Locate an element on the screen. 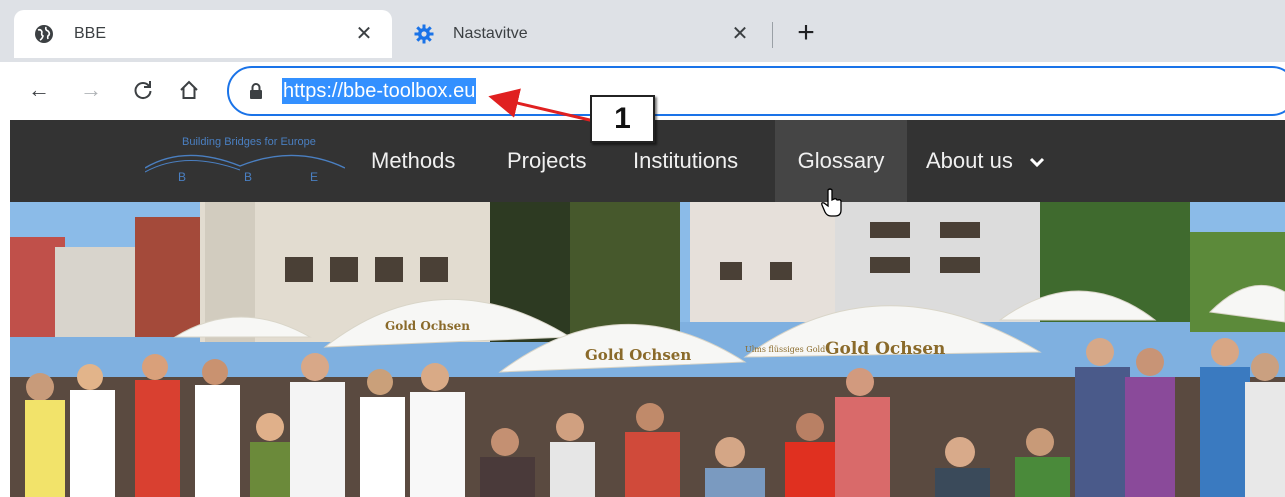 The image size is (1285, 497). menu-item-methods: Methods is located at coordinates (413, 161).